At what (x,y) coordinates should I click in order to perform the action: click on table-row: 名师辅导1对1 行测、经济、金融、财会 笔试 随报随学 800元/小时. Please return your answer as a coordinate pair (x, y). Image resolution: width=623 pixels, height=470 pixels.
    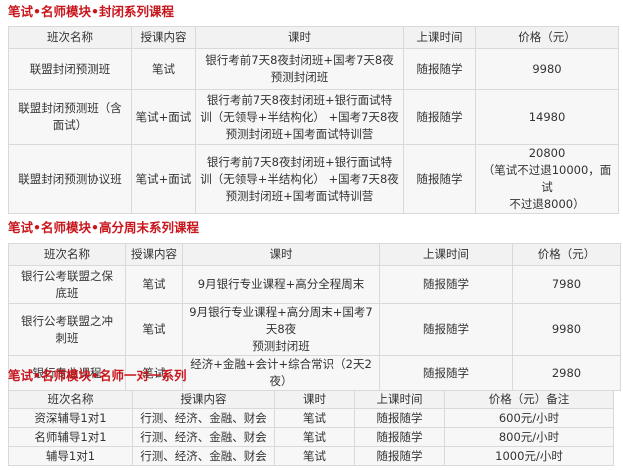
    Looking at the image, I should click on (311, 437).